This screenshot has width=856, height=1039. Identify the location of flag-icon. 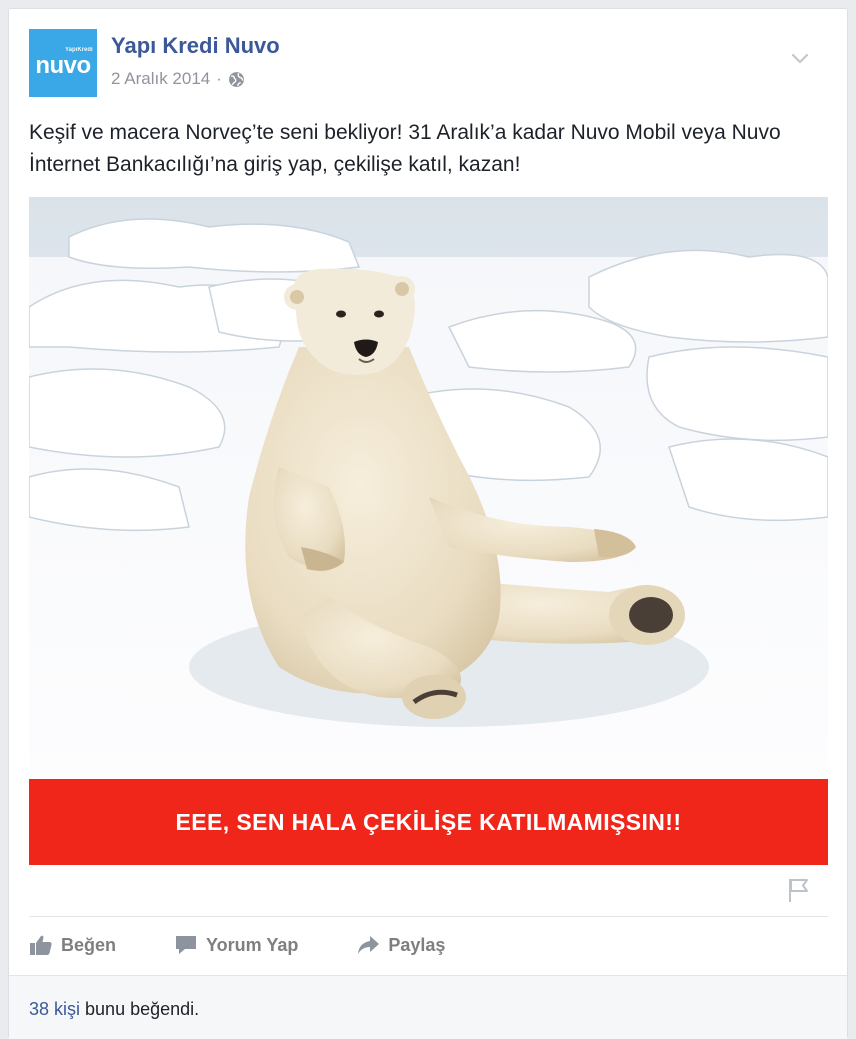
(799, 890).